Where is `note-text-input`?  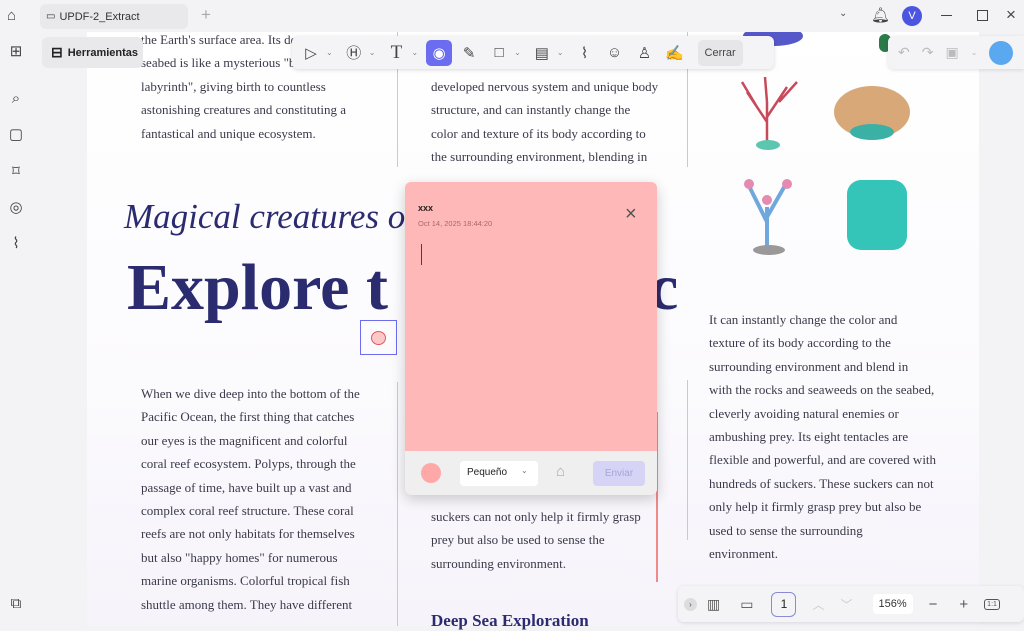
note-text-input is located at coordinates (531, 342).